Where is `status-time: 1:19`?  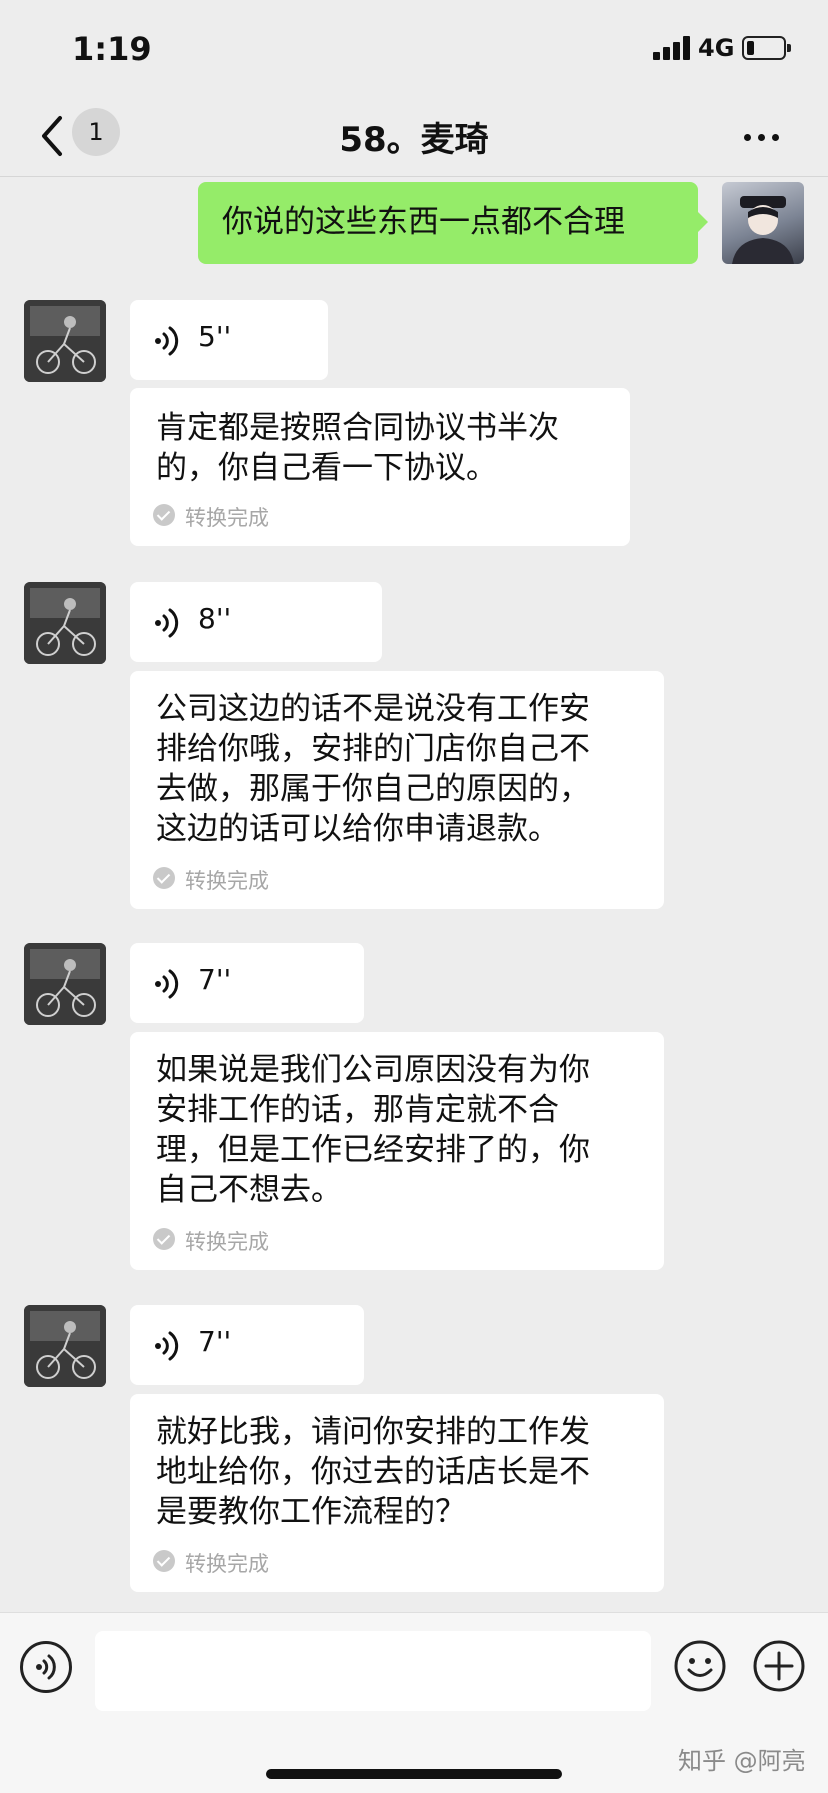 status-time: 1:19 is located at coordinates (112, 49).